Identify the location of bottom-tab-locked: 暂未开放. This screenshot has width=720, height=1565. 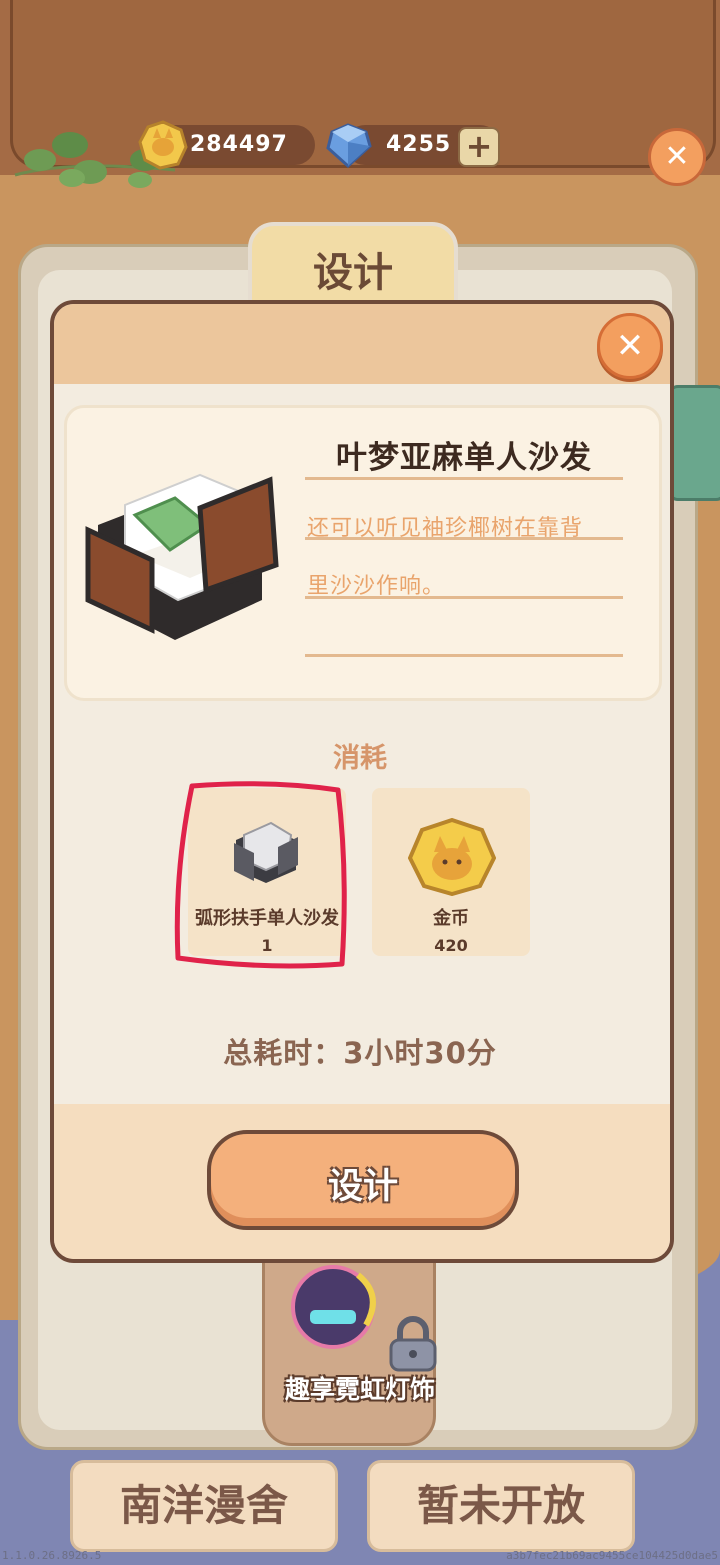
(501, 1506).